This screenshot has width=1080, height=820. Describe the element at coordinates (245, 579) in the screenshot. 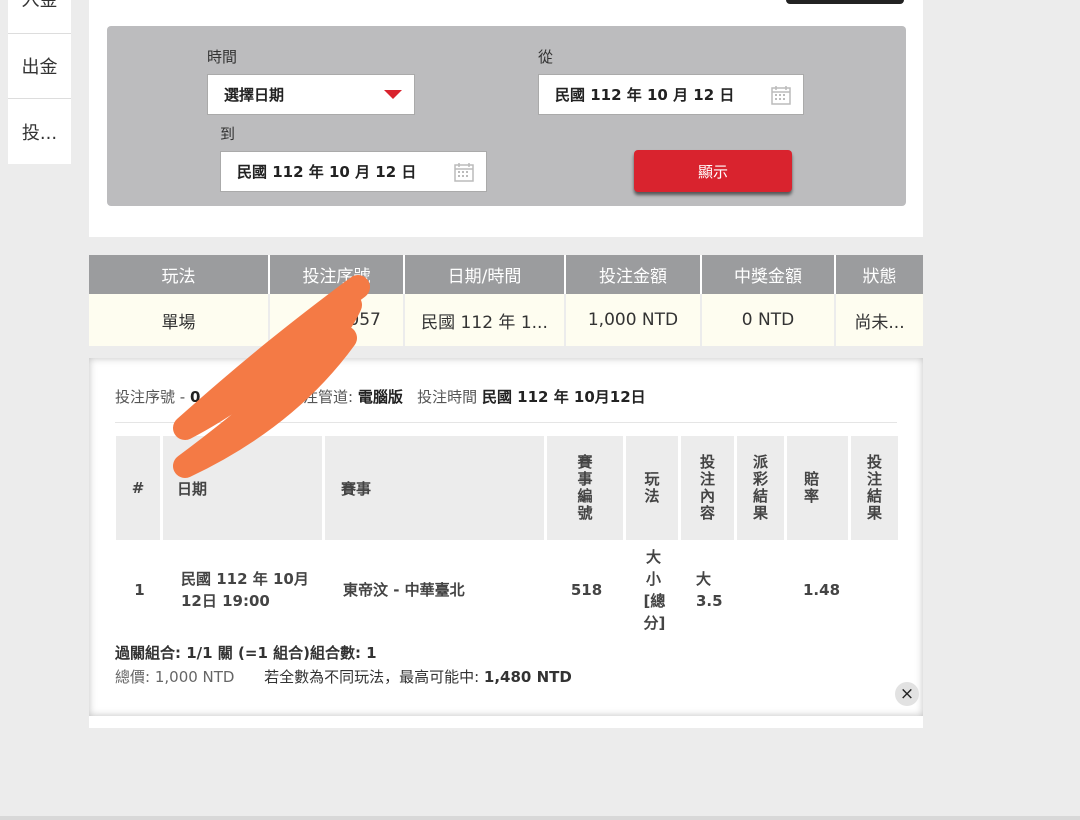

I see `cell-date-line1: 民國 112 年 10月` at that location.